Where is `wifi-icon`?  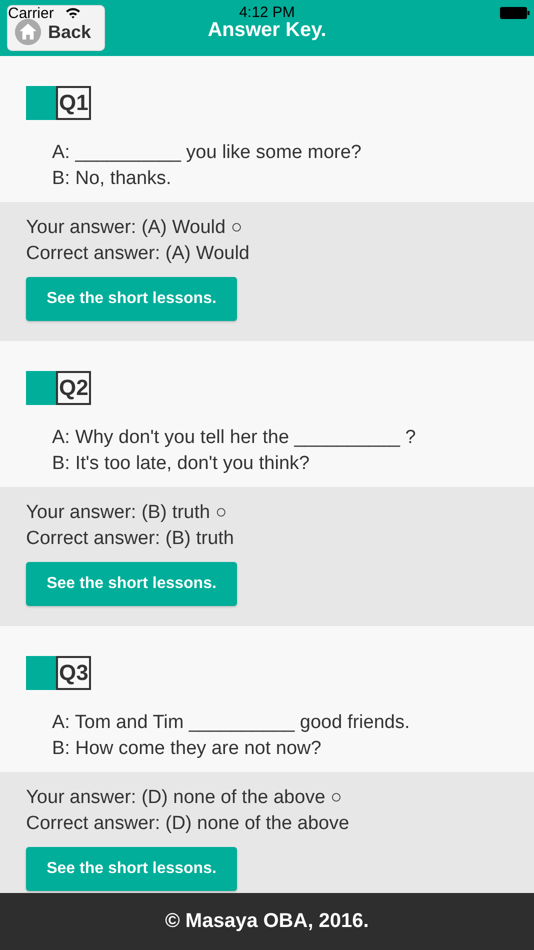 wifi-icon is located at coordinates (73, 13).